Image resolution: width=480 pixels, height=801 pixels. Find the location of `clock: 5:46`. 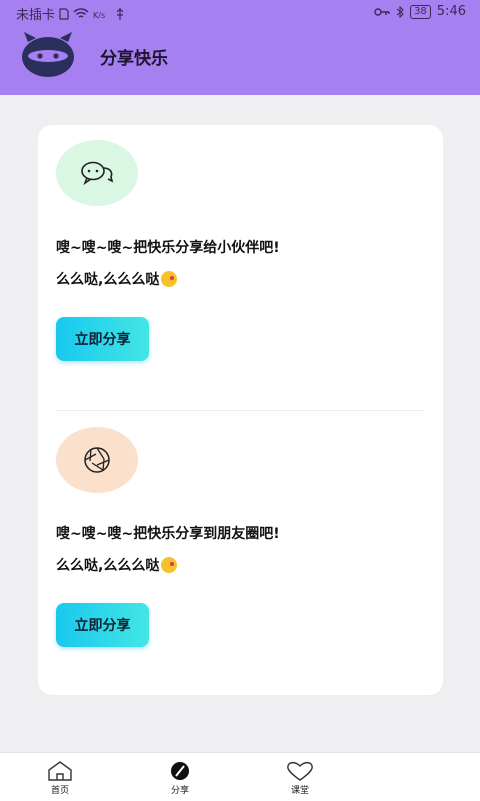

clock: 5:46 is located at coordinates (451, 11).